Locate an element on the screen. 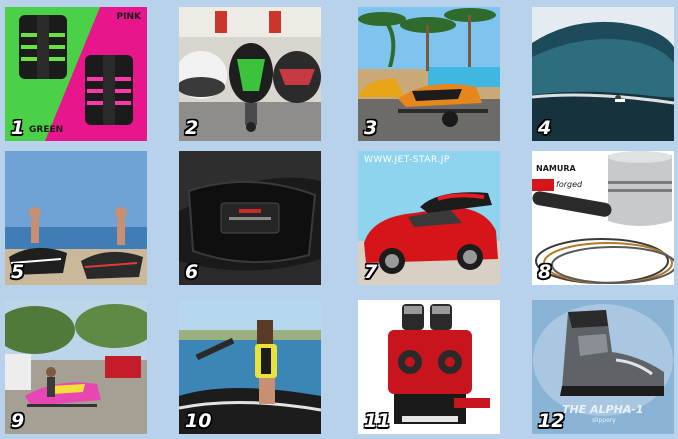 The image size is (678, 439). tile-number: 3 is located at coordinates (371, 128).